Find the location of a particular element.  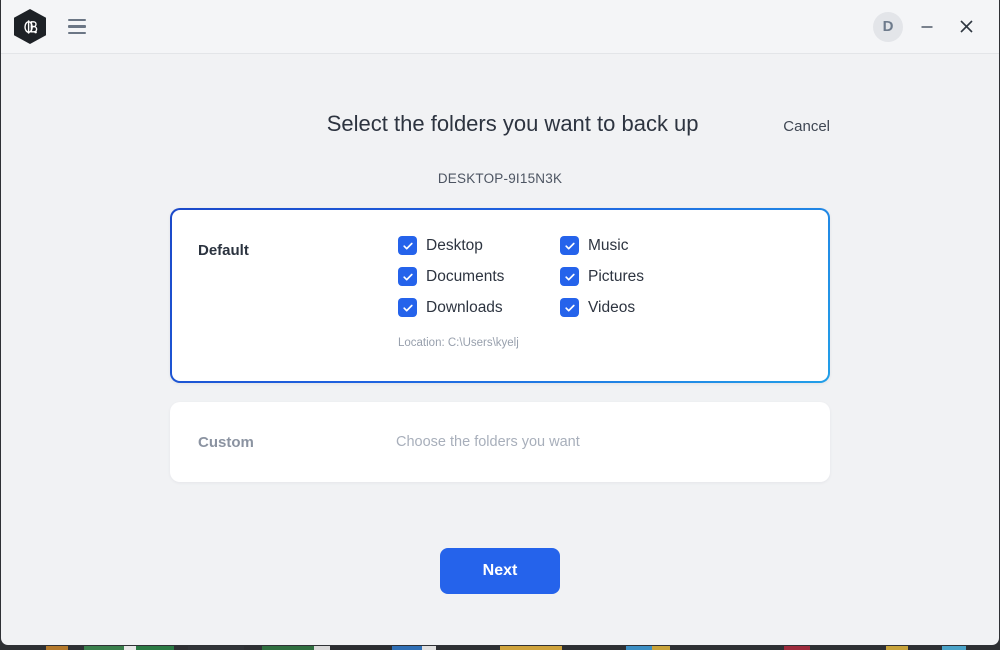

checkbox-pictures: Pictures is located at coordinates (602, 276).